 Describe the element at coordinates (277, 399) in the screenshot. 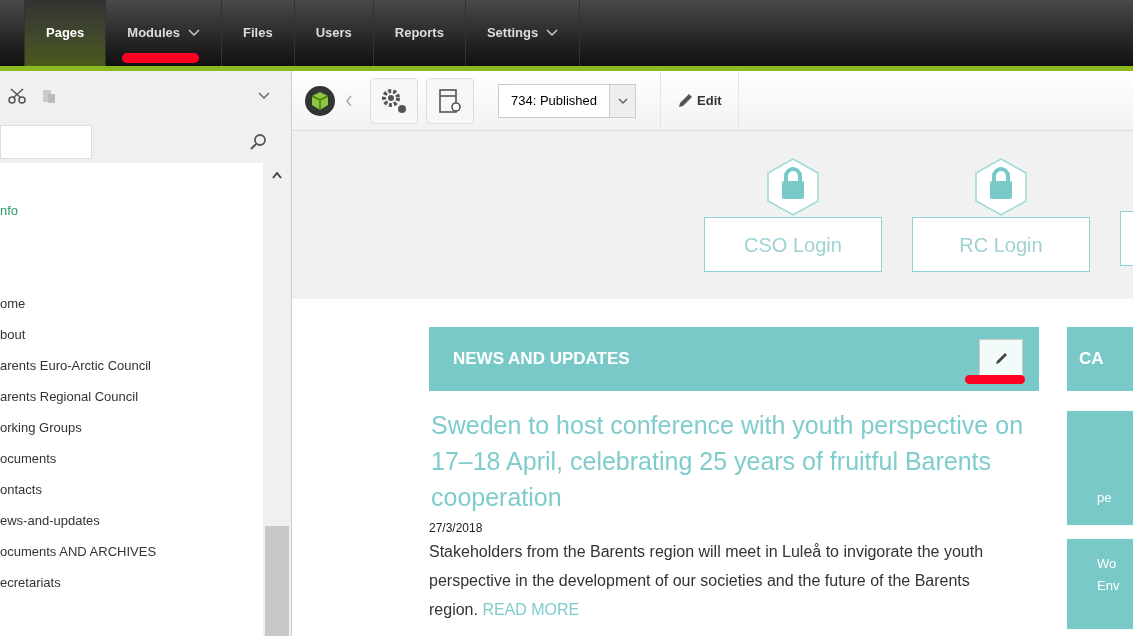

I see `scrollbar` at that location.